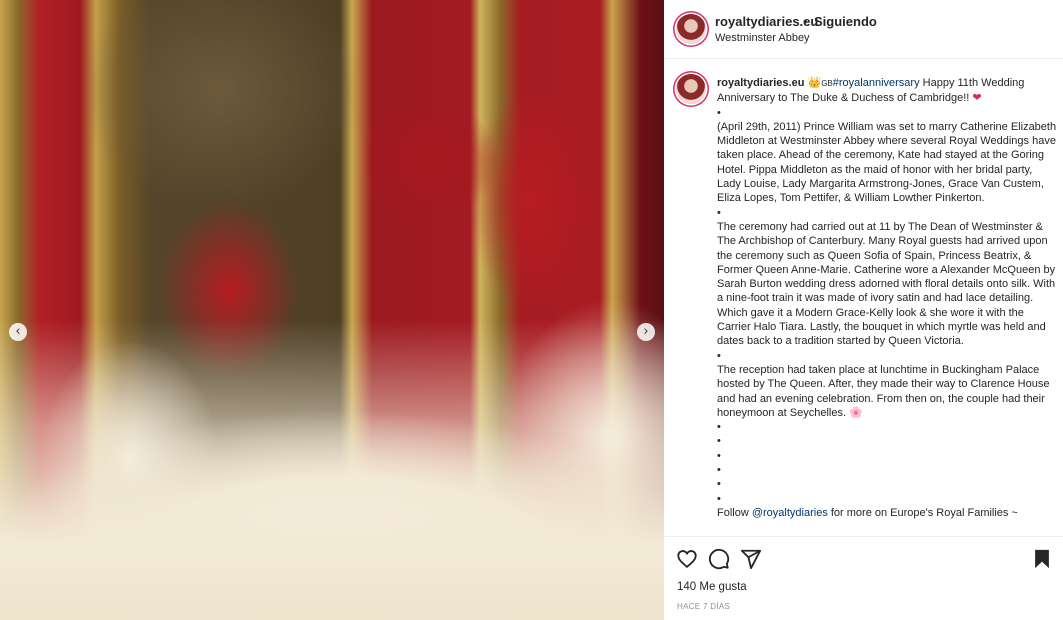  What do you see at coordinates (687, 559) in the screenshot?
I see `heart-icon` at bounding box center [687, 559].